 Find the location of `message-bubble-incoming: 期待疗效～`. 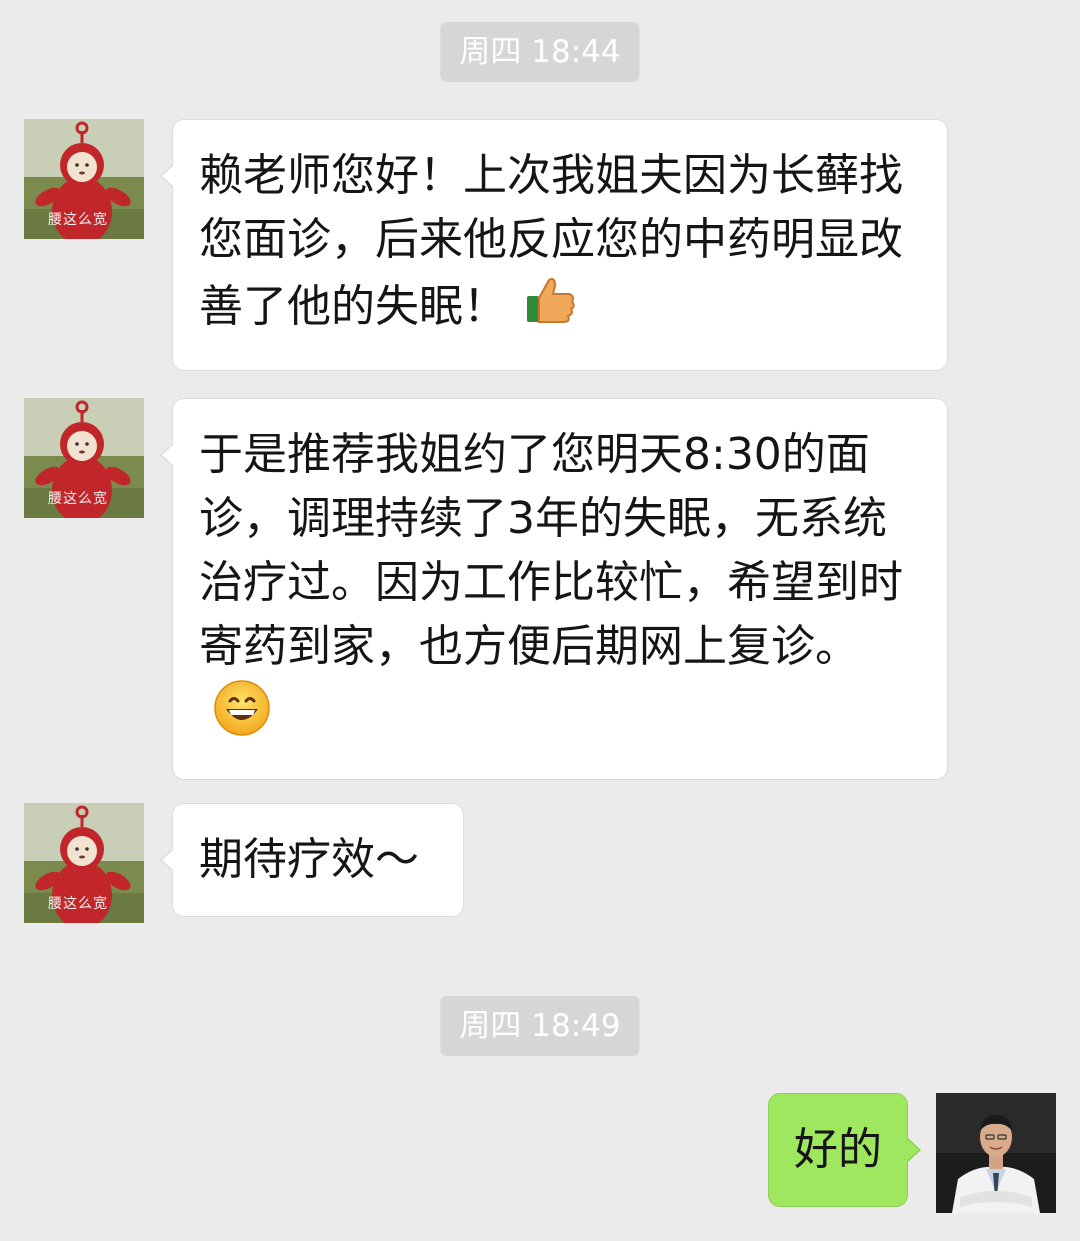

message-bubble-incoming: 期待疗效～ is located at coordinates (312, 860).